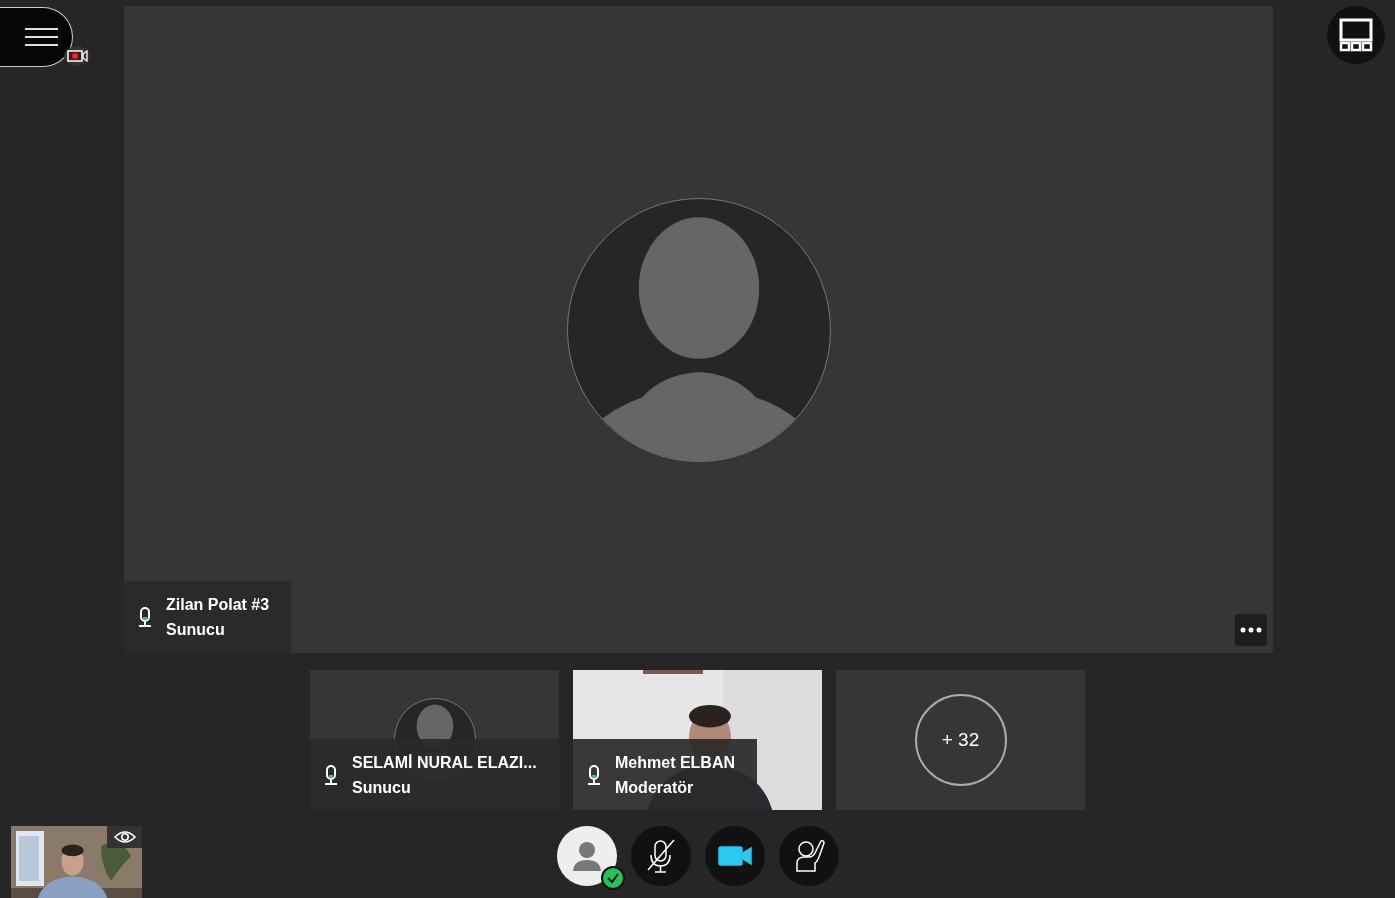 The height and width of the screenshot is (898, 1395). Describe the element at coordinates (655, 787) in the screenshot. I see `participant-role: Moderatör` at that location.